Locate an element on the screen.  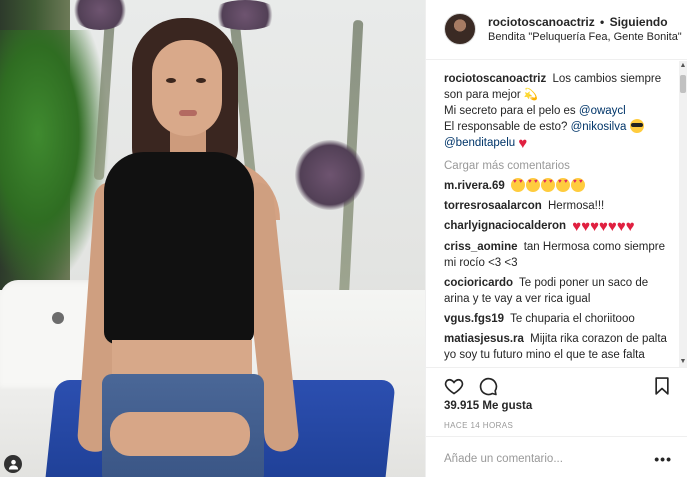
comment-item: torresrosaalarcon Hermosa!!! is located at coordinates (557, 206).